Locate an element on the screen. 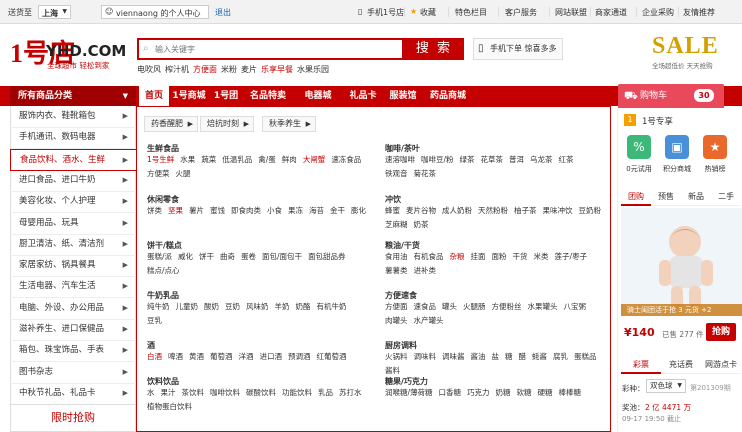 Image resolution: width=742 pixels, height=432 pixels. quick-link-icon: ▣ is located at coordinates (677, 147).